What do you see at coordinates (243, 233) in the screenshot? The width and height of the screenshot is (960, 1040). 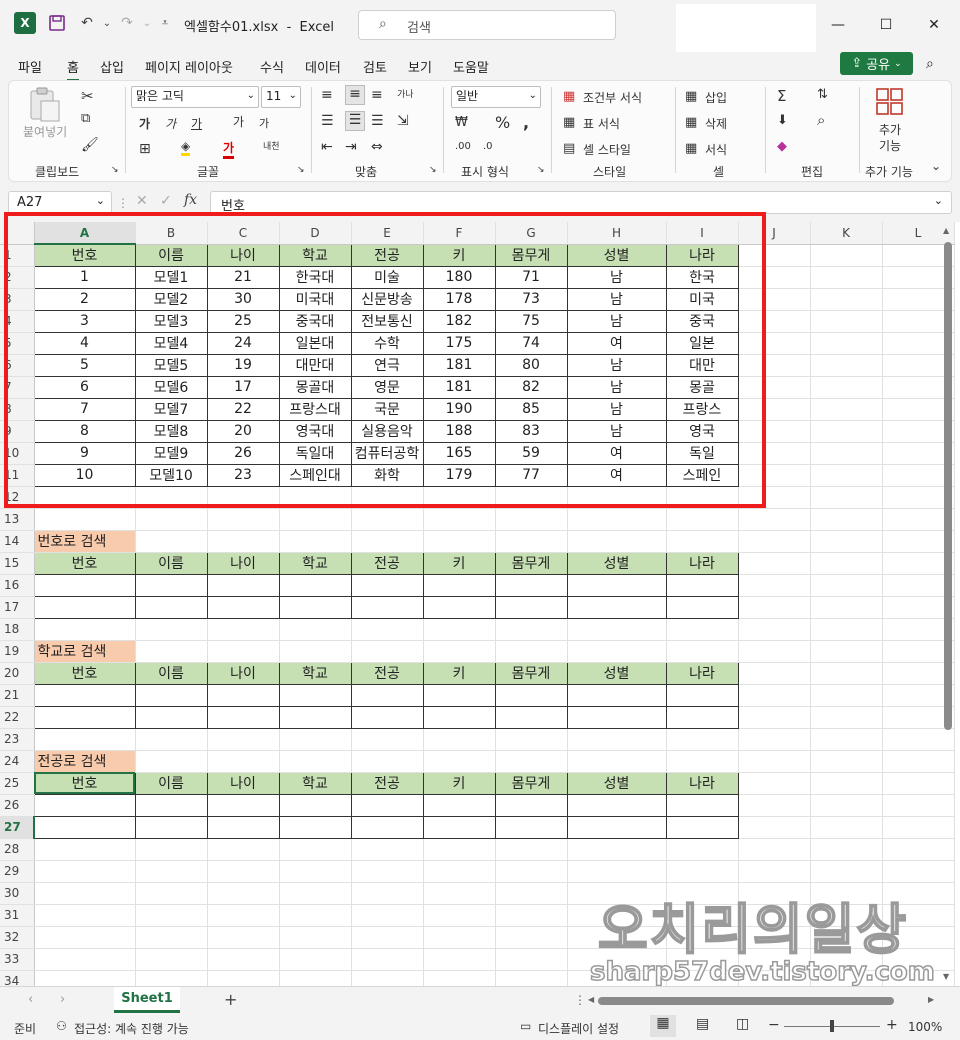 I see `column-header-c: C` at bounding box center [243, 233].